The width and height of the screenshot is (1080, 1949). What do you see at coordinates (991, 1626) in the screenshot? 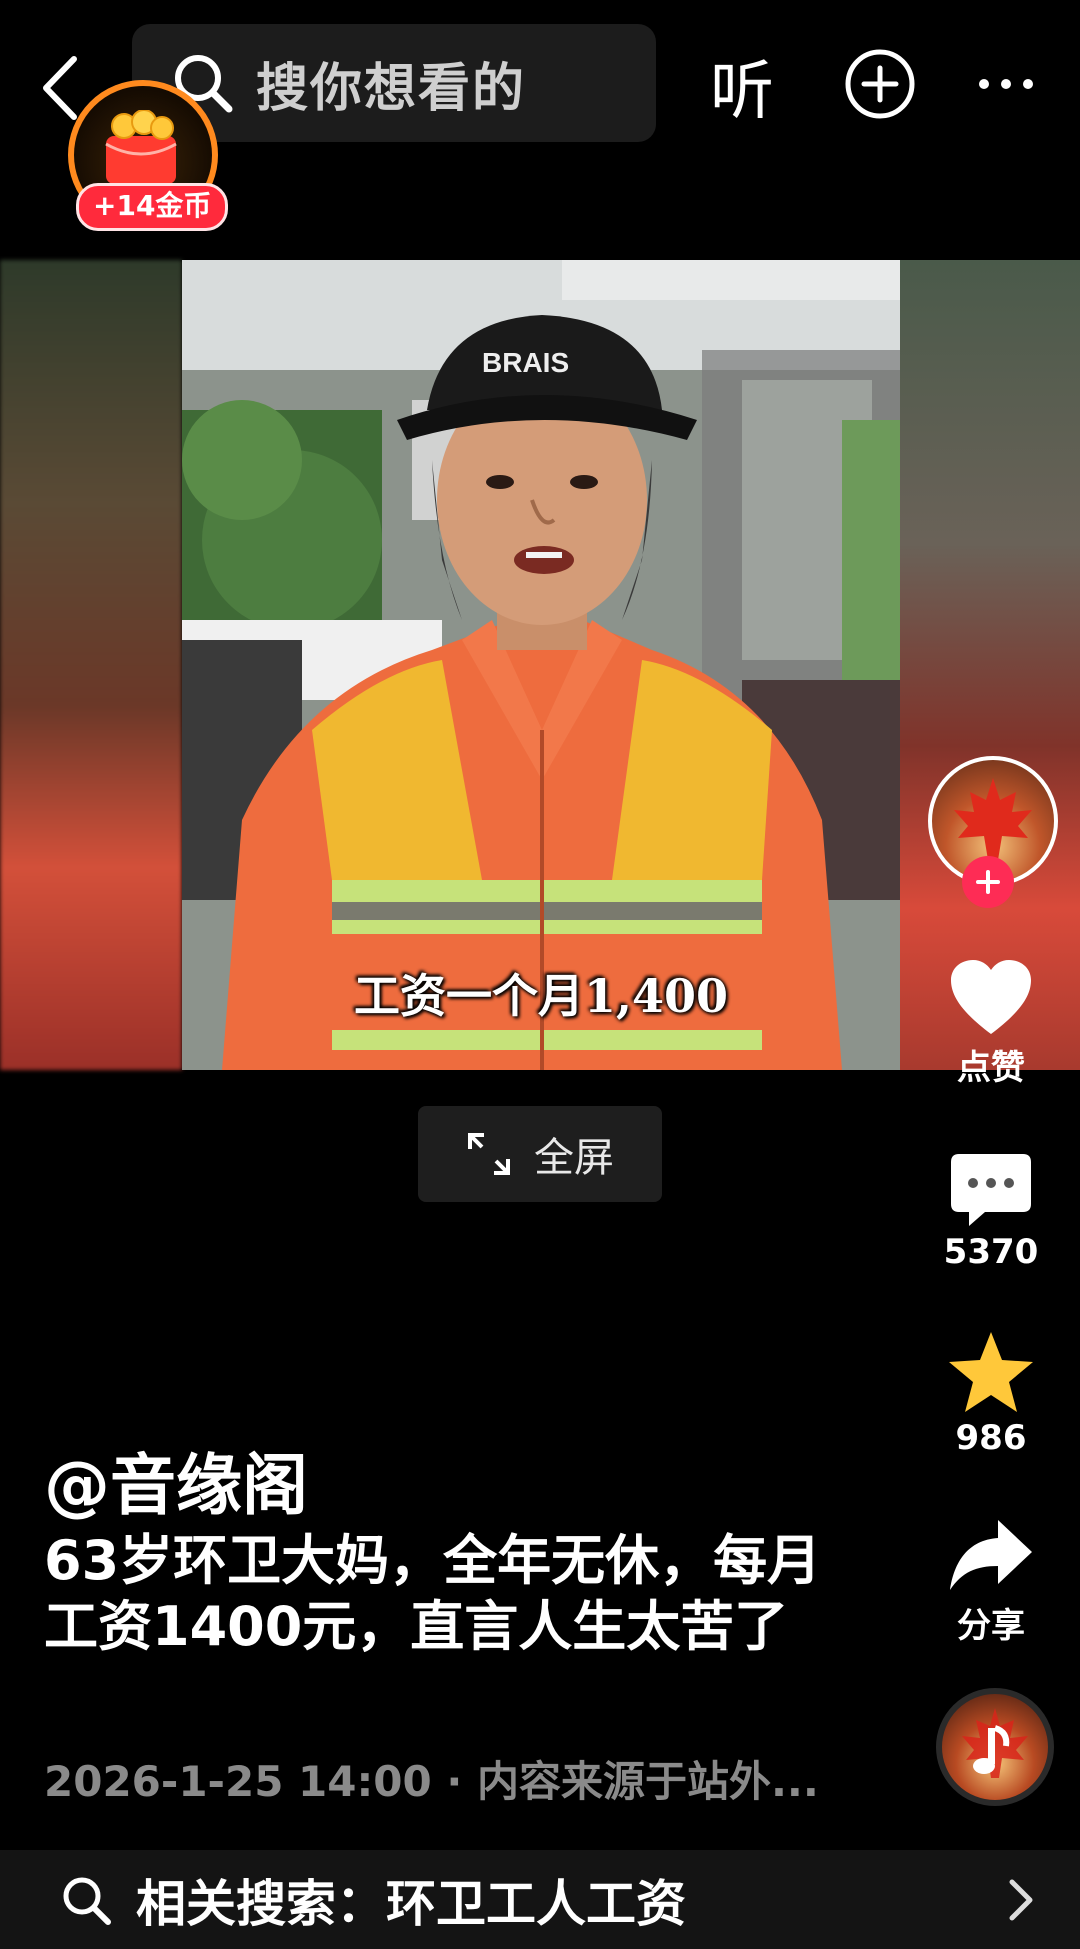
I see `share-label: 分享` at bounding box center [991, 1626].